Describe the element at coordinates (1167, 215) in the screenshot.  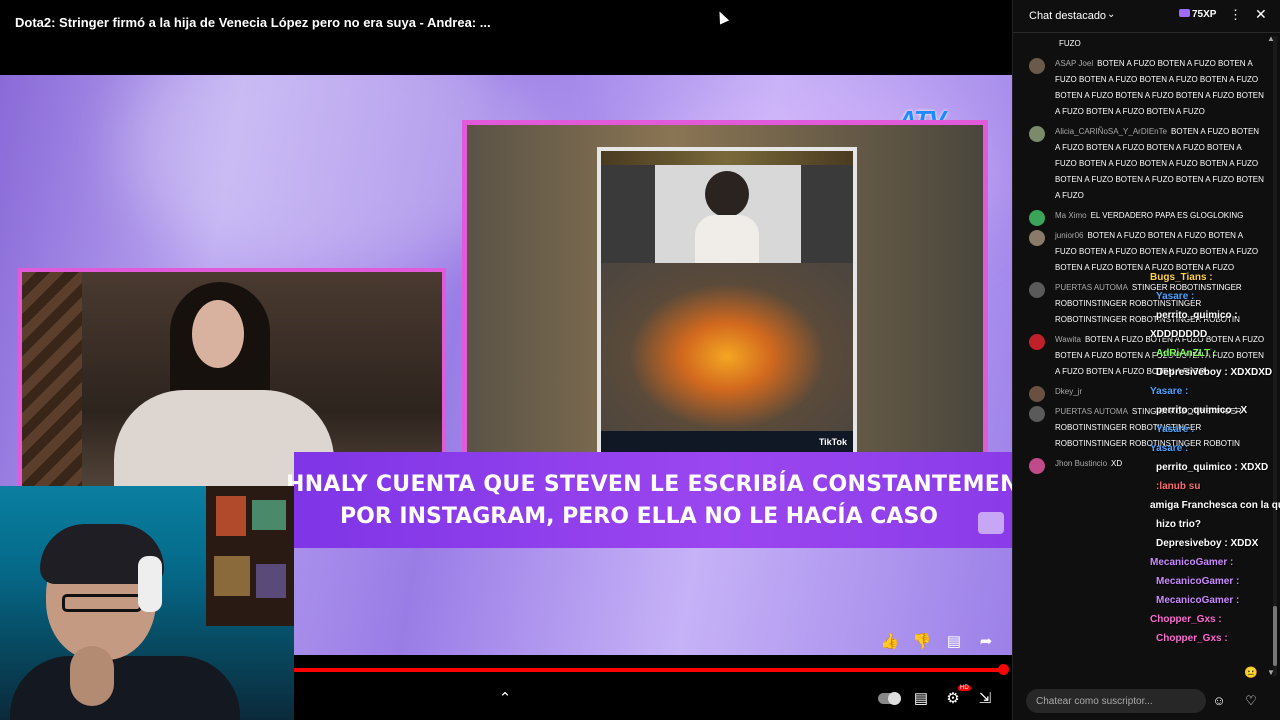
I see `chat-text: EL VERDADERO PAPA ES GLOGLOKING` at that location.